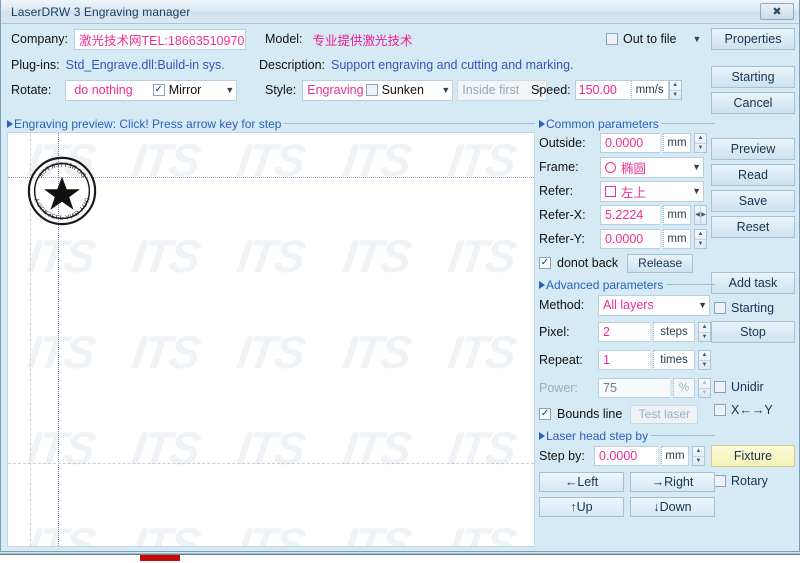  I want to click on cancel-button: Cancel, so click(753, 103).